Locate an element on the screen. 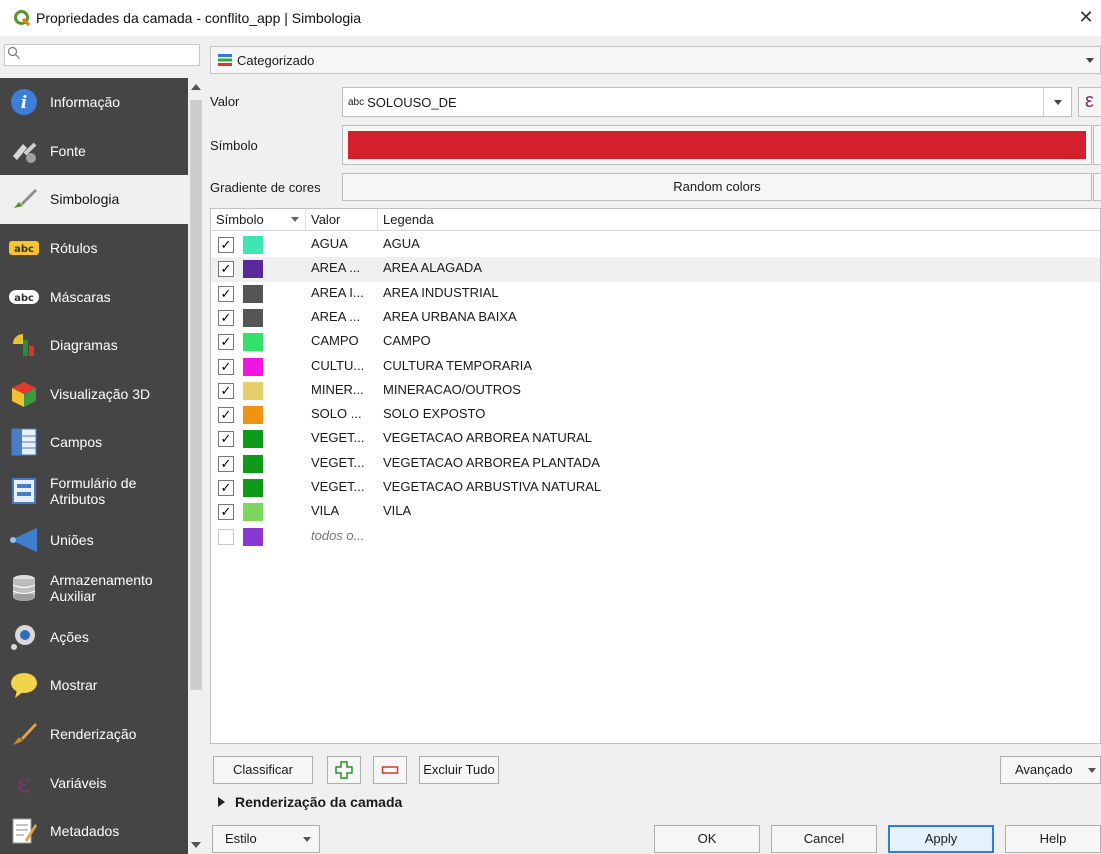  sidebar-item-metadados: Metadados is located at coordinates (94, 830).